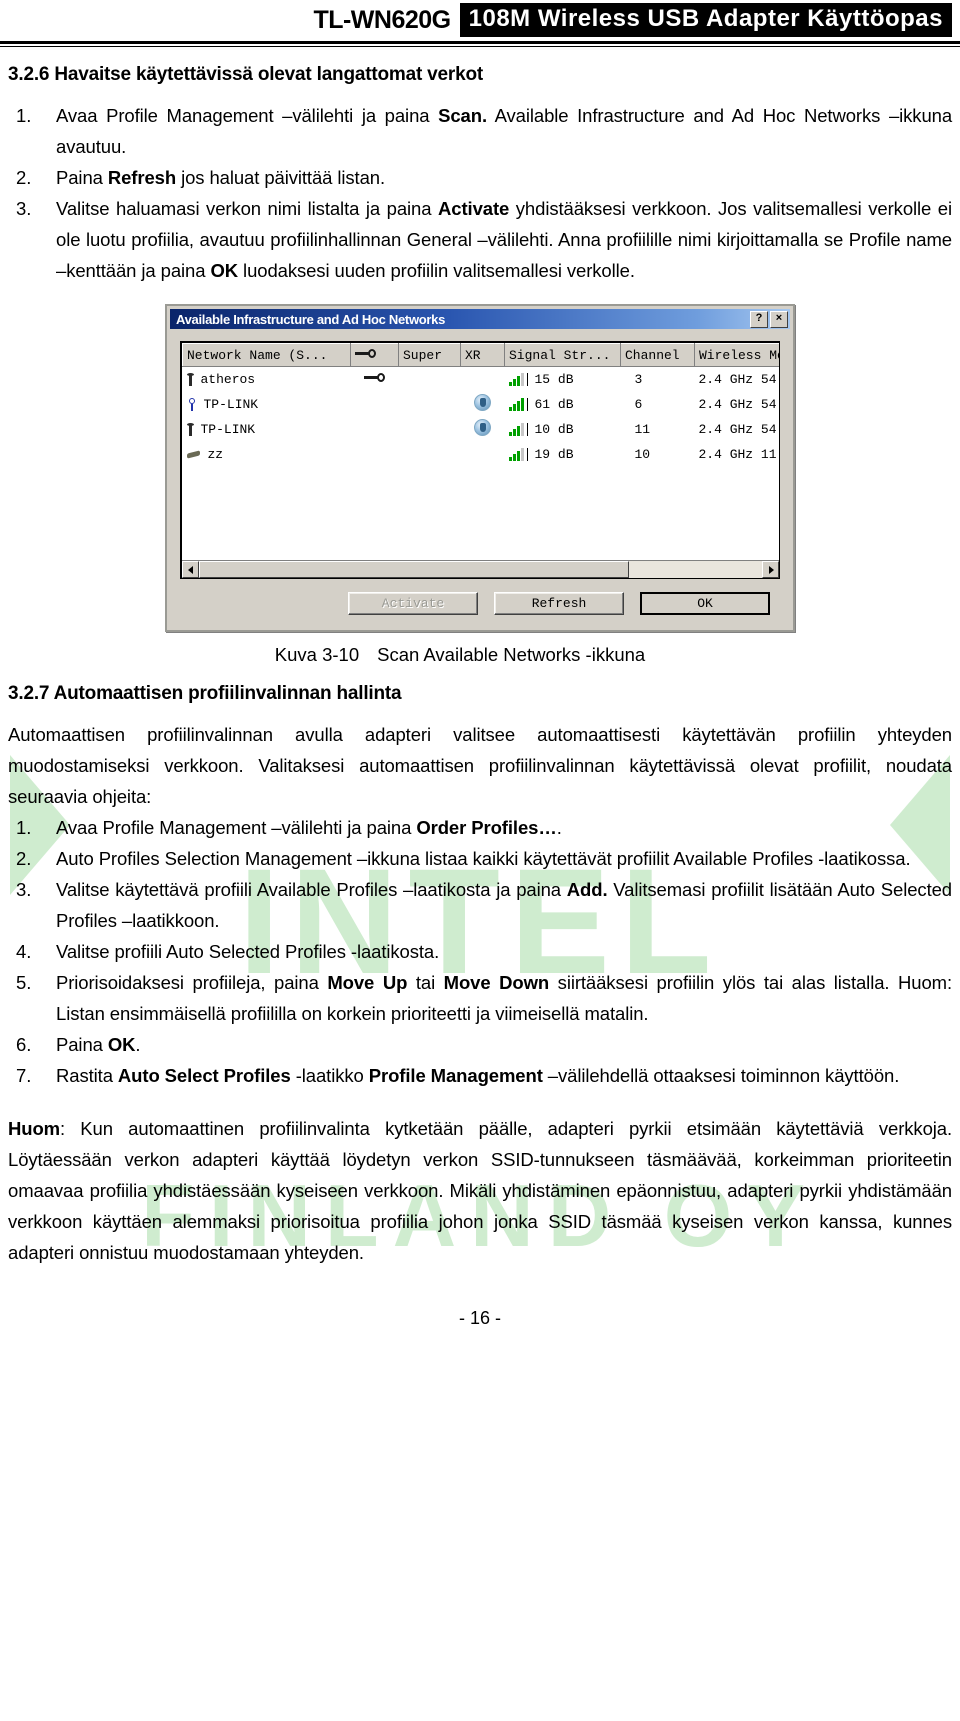 This screenshot has width=960, height=1721. What do you see at coordinates (642, 429) in the screenshot?
I see `cell-channel: 11` at bounding box center [642, 429].